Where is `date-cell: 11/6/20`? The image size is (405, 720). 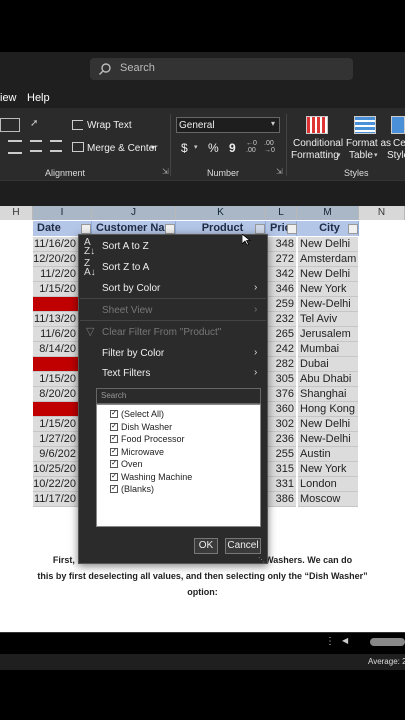 date-cell: 11/6/20 is located at coordinates (55, 334).